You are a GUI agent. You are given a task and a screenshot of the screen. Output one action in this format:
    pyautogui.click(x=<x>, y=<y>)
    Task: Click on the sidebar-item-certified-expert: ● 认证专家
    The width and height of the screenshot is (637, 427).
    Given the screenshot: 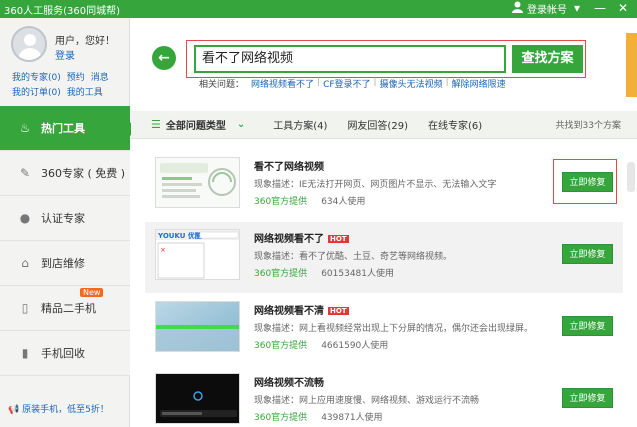 What is the action you would take?
    pyautogui.click(x=65, y=218)
    